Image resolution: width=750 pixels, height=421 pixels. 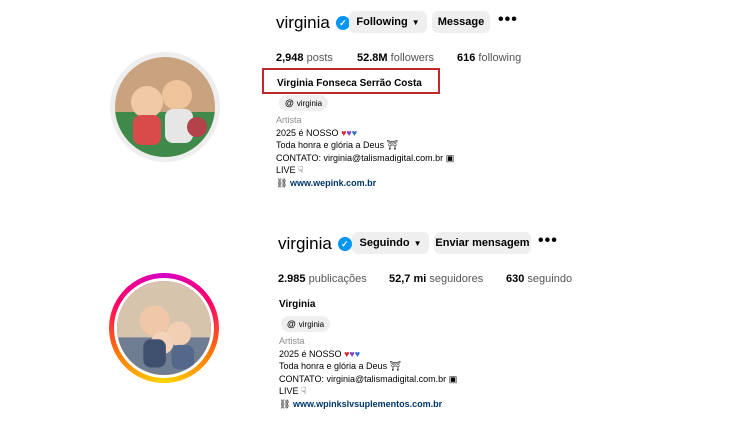 I want to click on avatar-ring, so click(x=165, y=107).